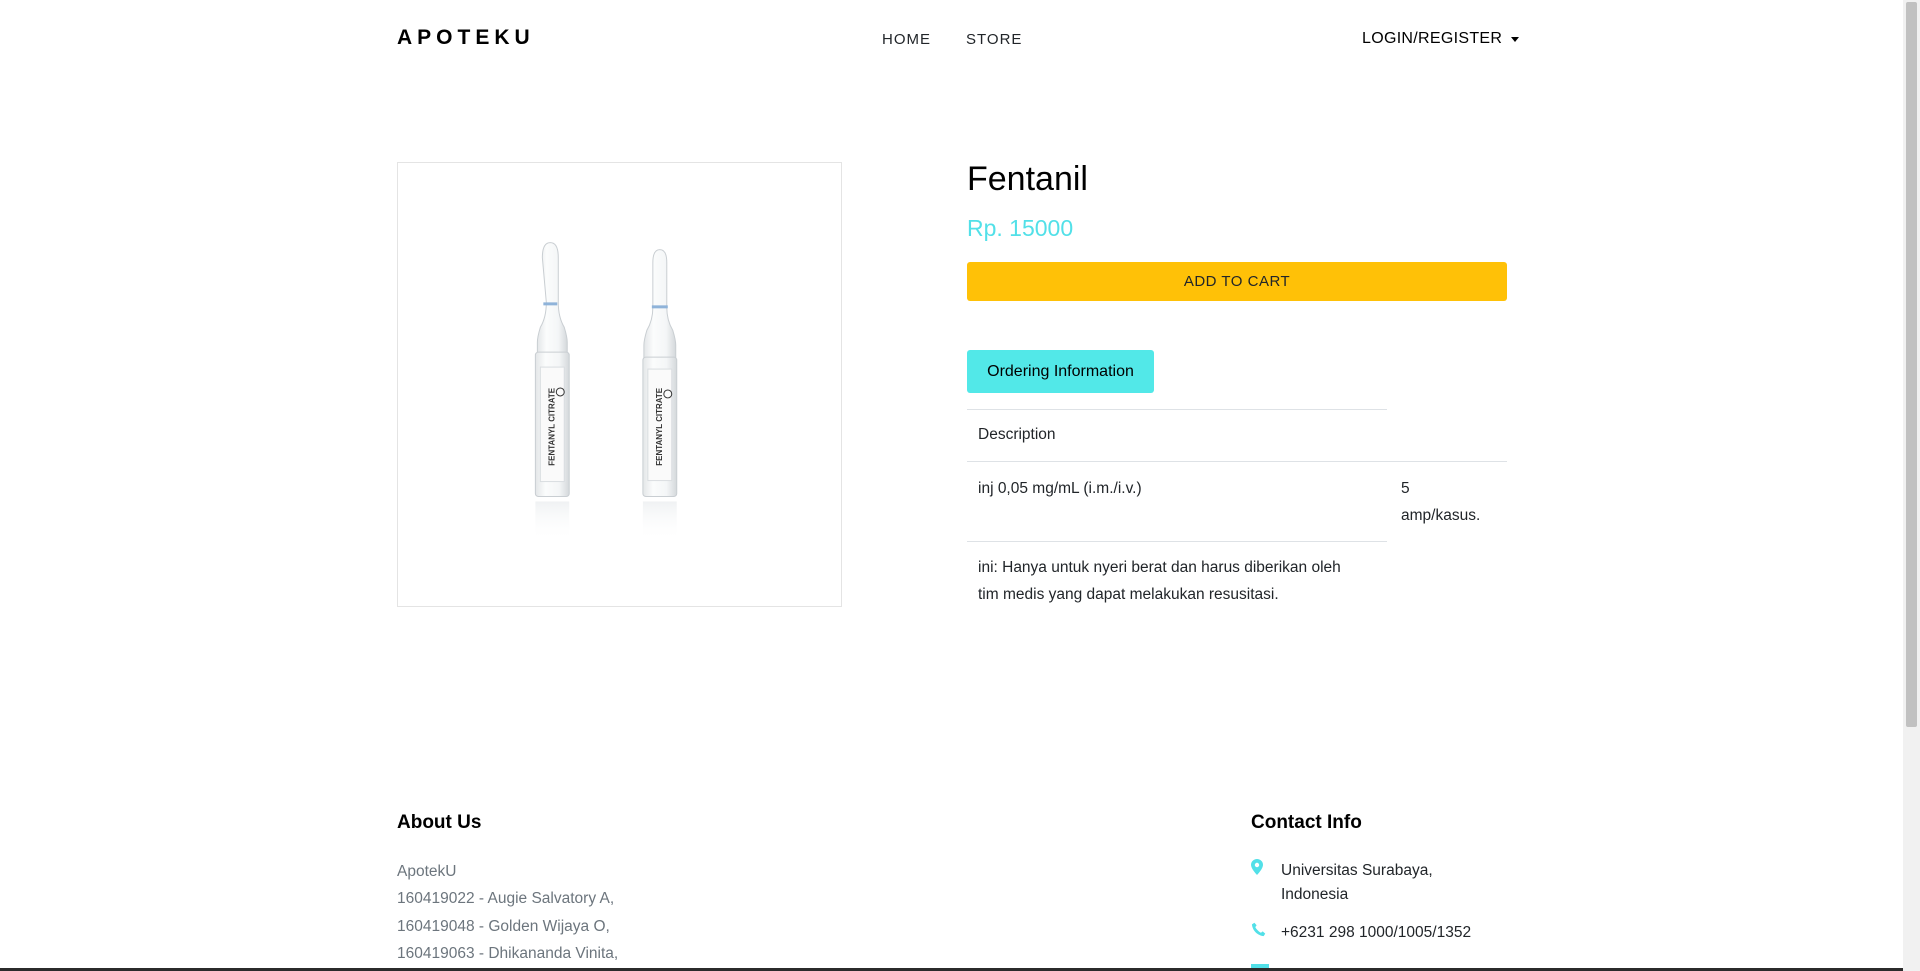 The width and height of the screenshot is (1920, 971). I want to click on nav-links: HOME STORE, so click(952, 39).